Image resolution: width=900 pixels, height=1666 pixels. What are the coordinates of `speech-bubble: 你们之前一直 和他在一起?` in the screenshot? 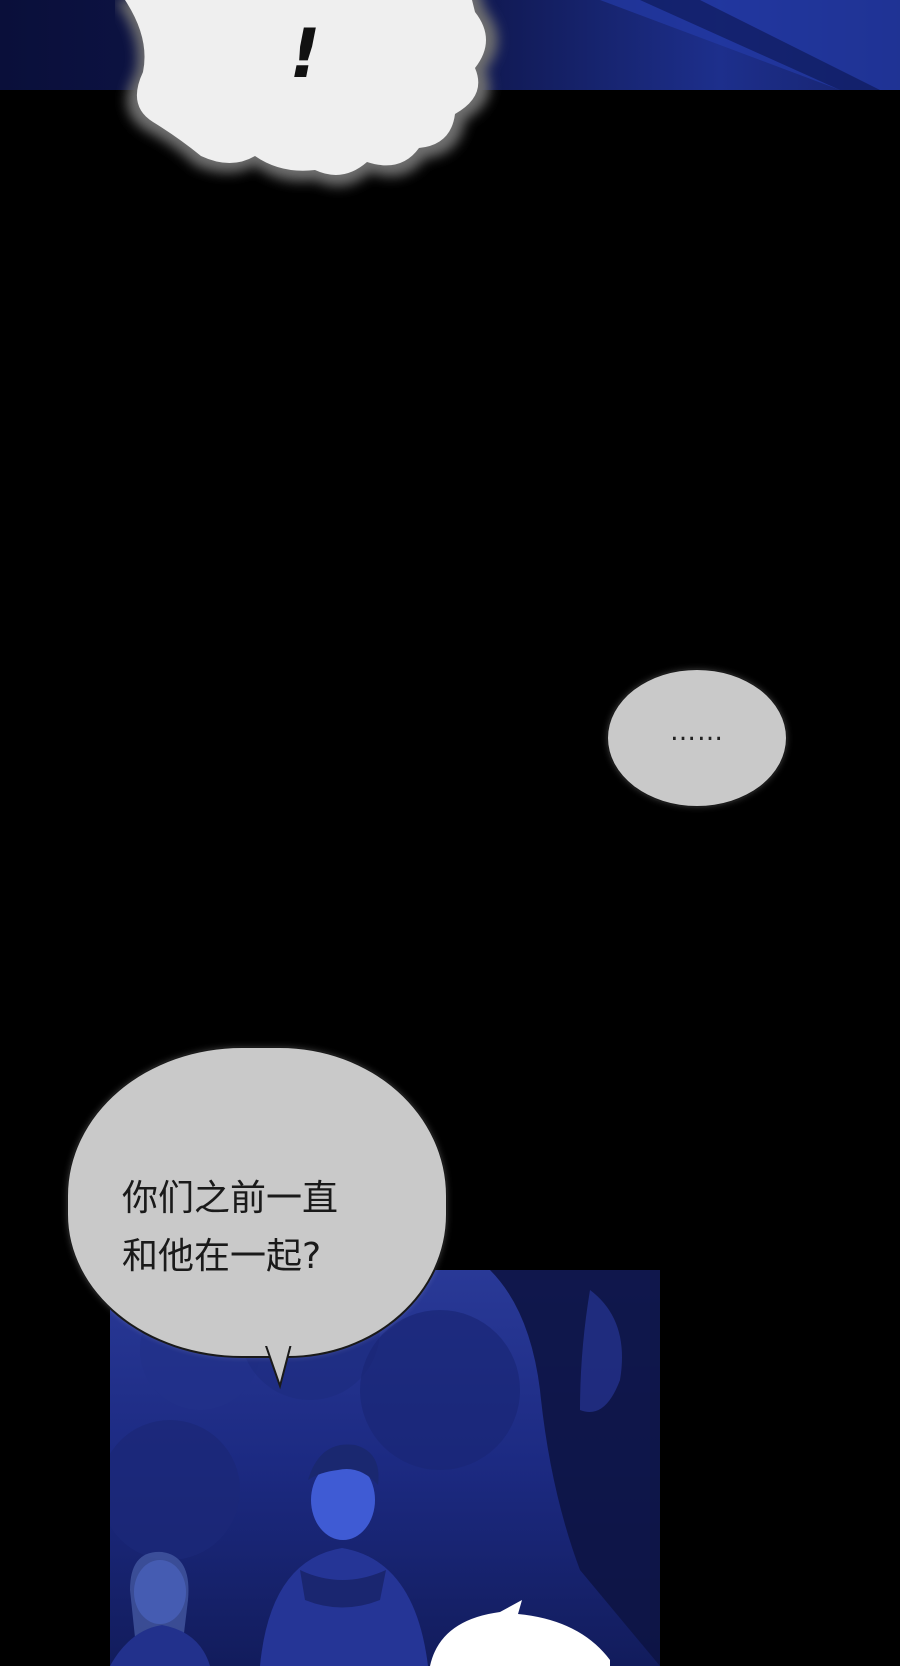 It's located at (257, 1202).